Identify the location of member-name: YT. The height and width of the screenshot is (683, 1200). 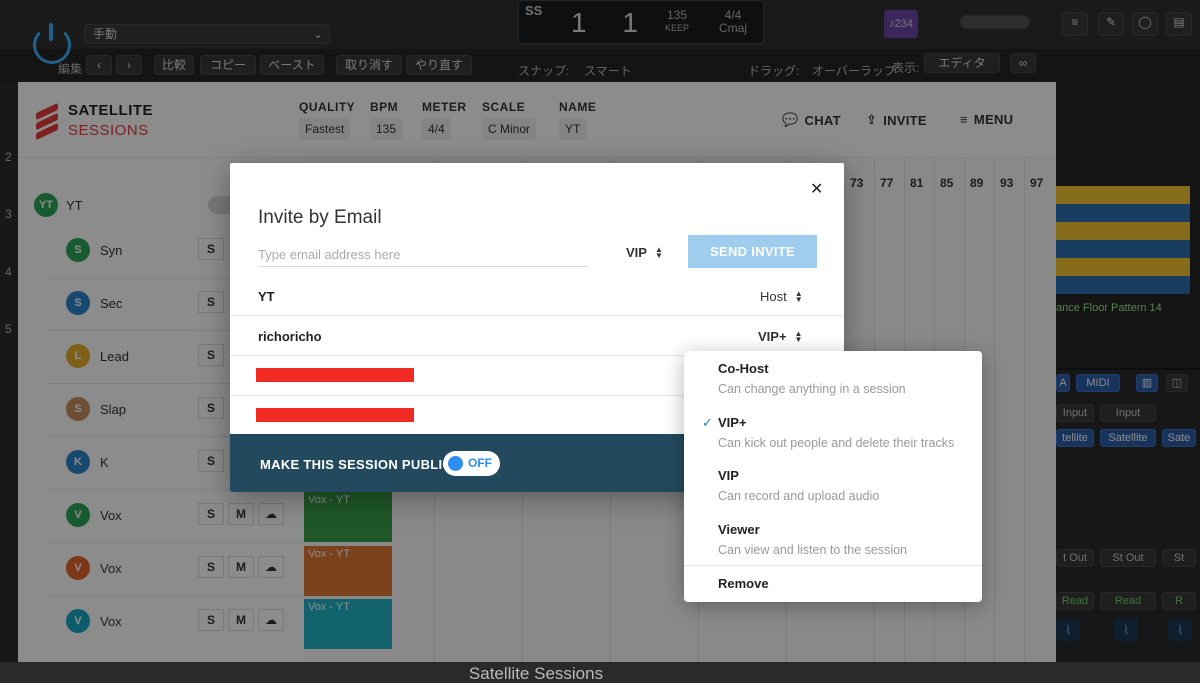
(266, 296).